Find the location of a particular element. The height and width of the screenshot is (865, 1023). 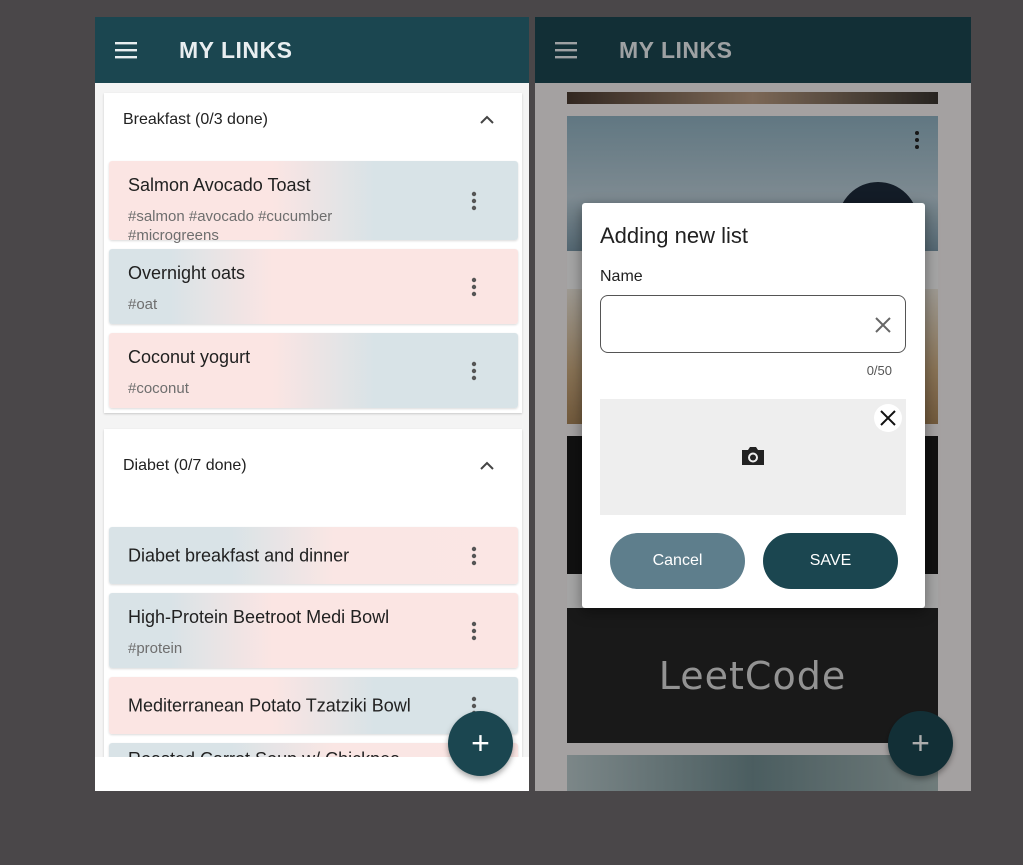

name-input is located at coordinates (753, 324).